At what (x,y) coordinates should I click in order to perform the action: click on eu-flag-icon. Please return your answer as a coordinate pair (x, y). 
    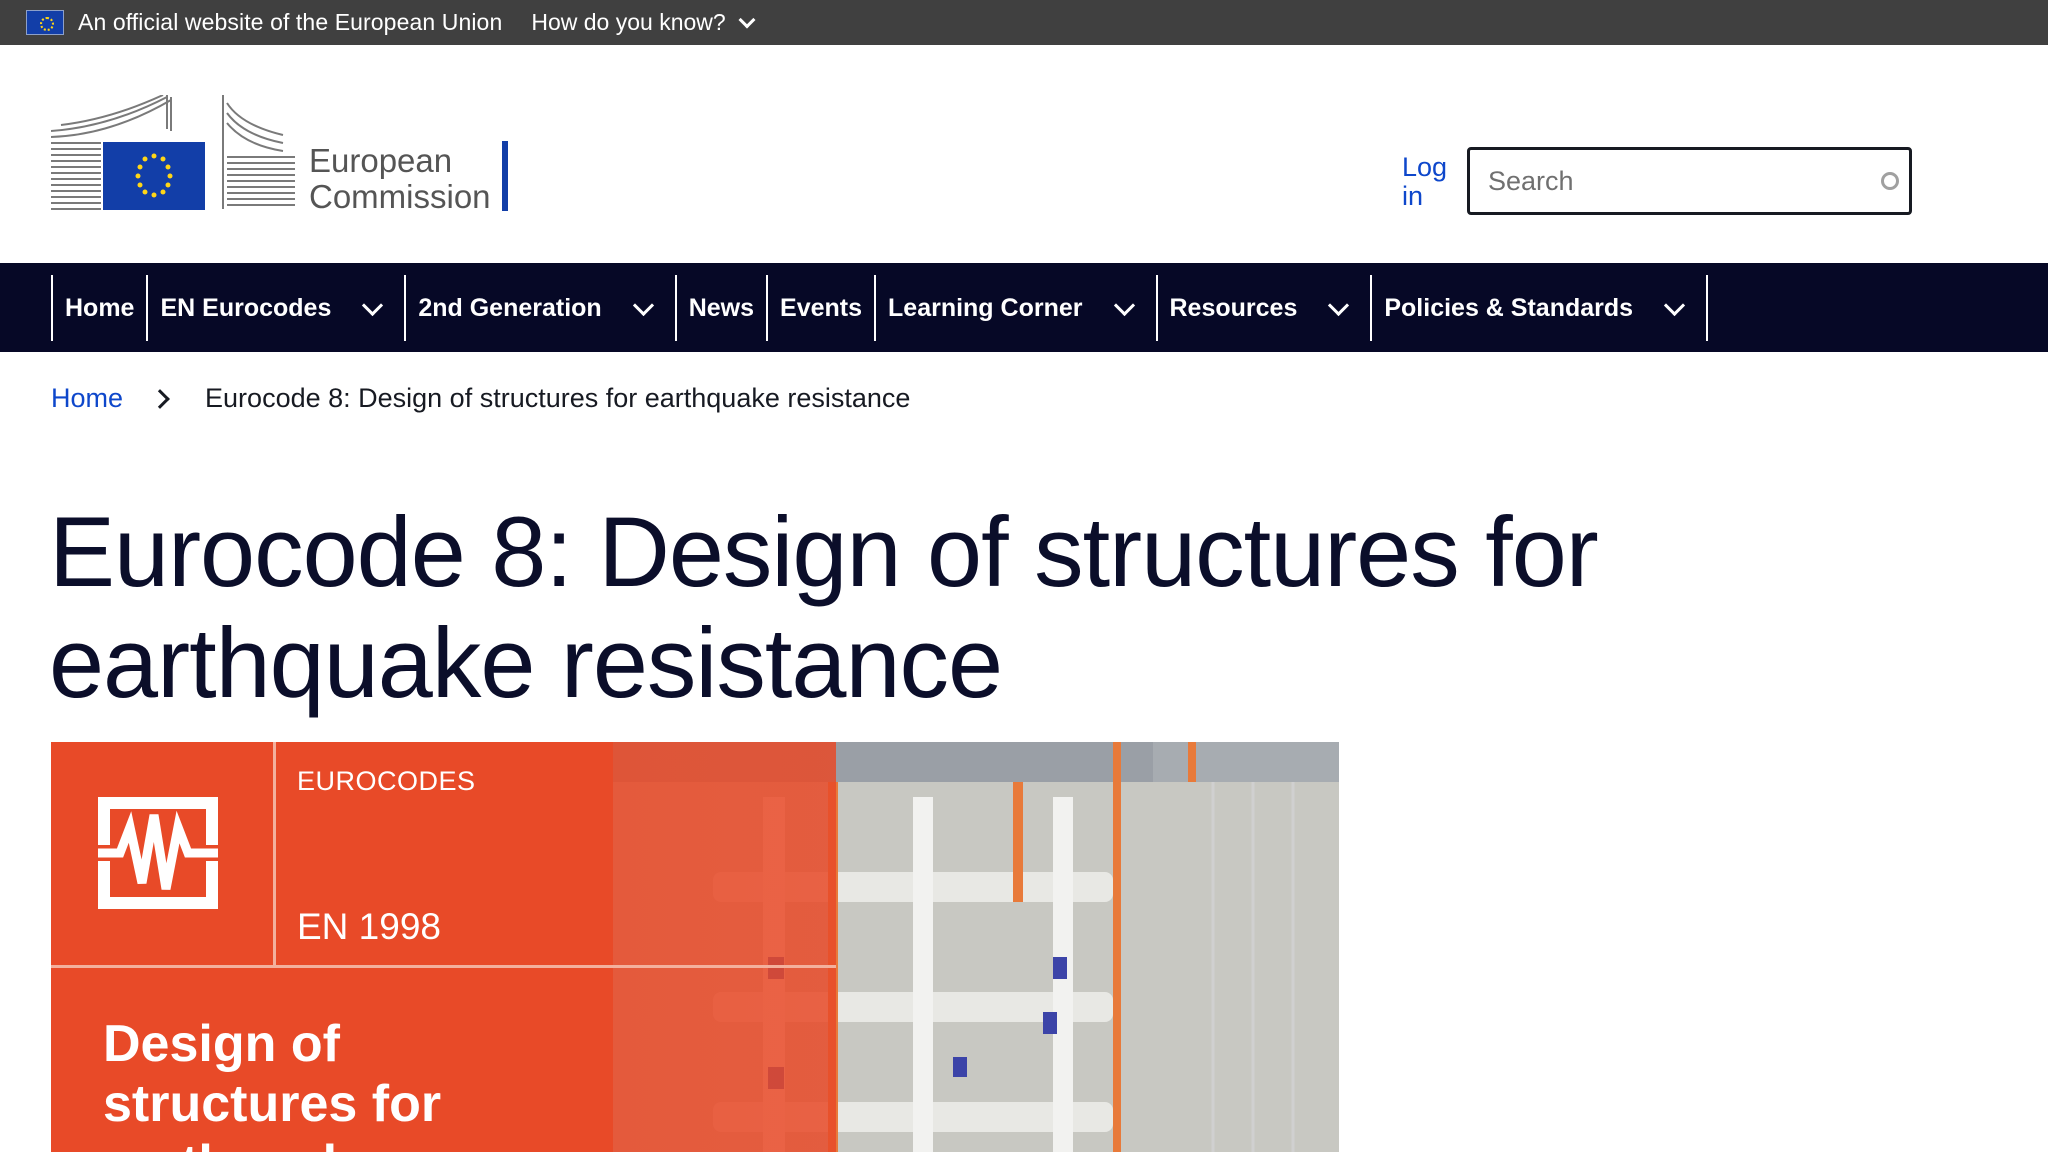
    Looking at the image, I should click on (45, 22).